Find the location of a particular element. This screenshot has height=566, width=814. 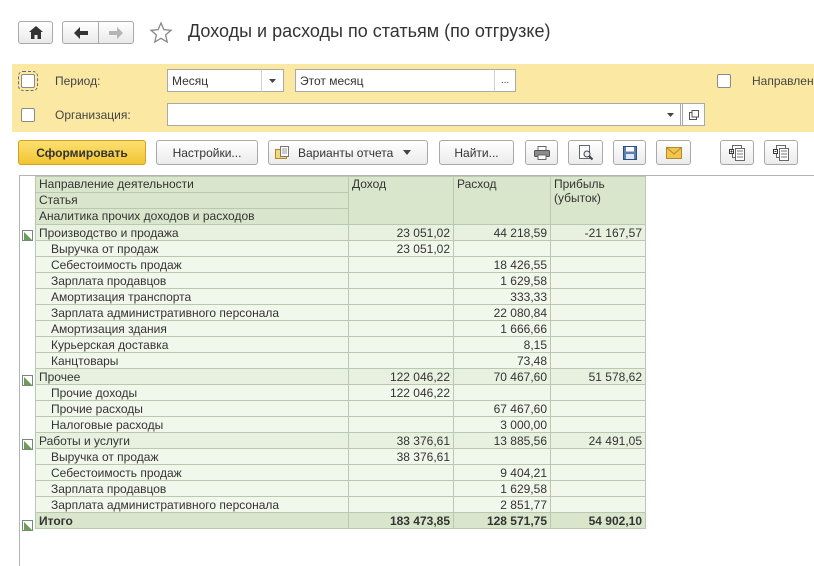

envelope-icon is located at coordinates (673, 152).